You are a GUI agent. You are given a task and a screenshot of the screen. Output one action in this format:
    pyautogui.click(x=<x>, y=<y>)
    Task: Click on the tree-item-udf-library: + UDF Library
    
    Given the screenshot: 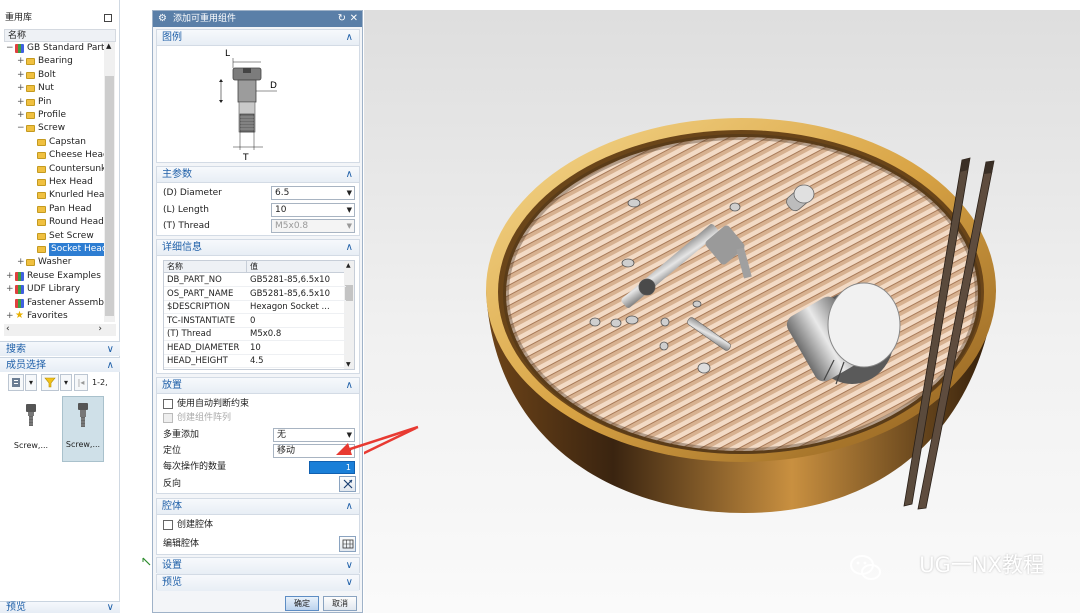 What is the action you would take?
    pyautogui.click(x=60, y=289)
    